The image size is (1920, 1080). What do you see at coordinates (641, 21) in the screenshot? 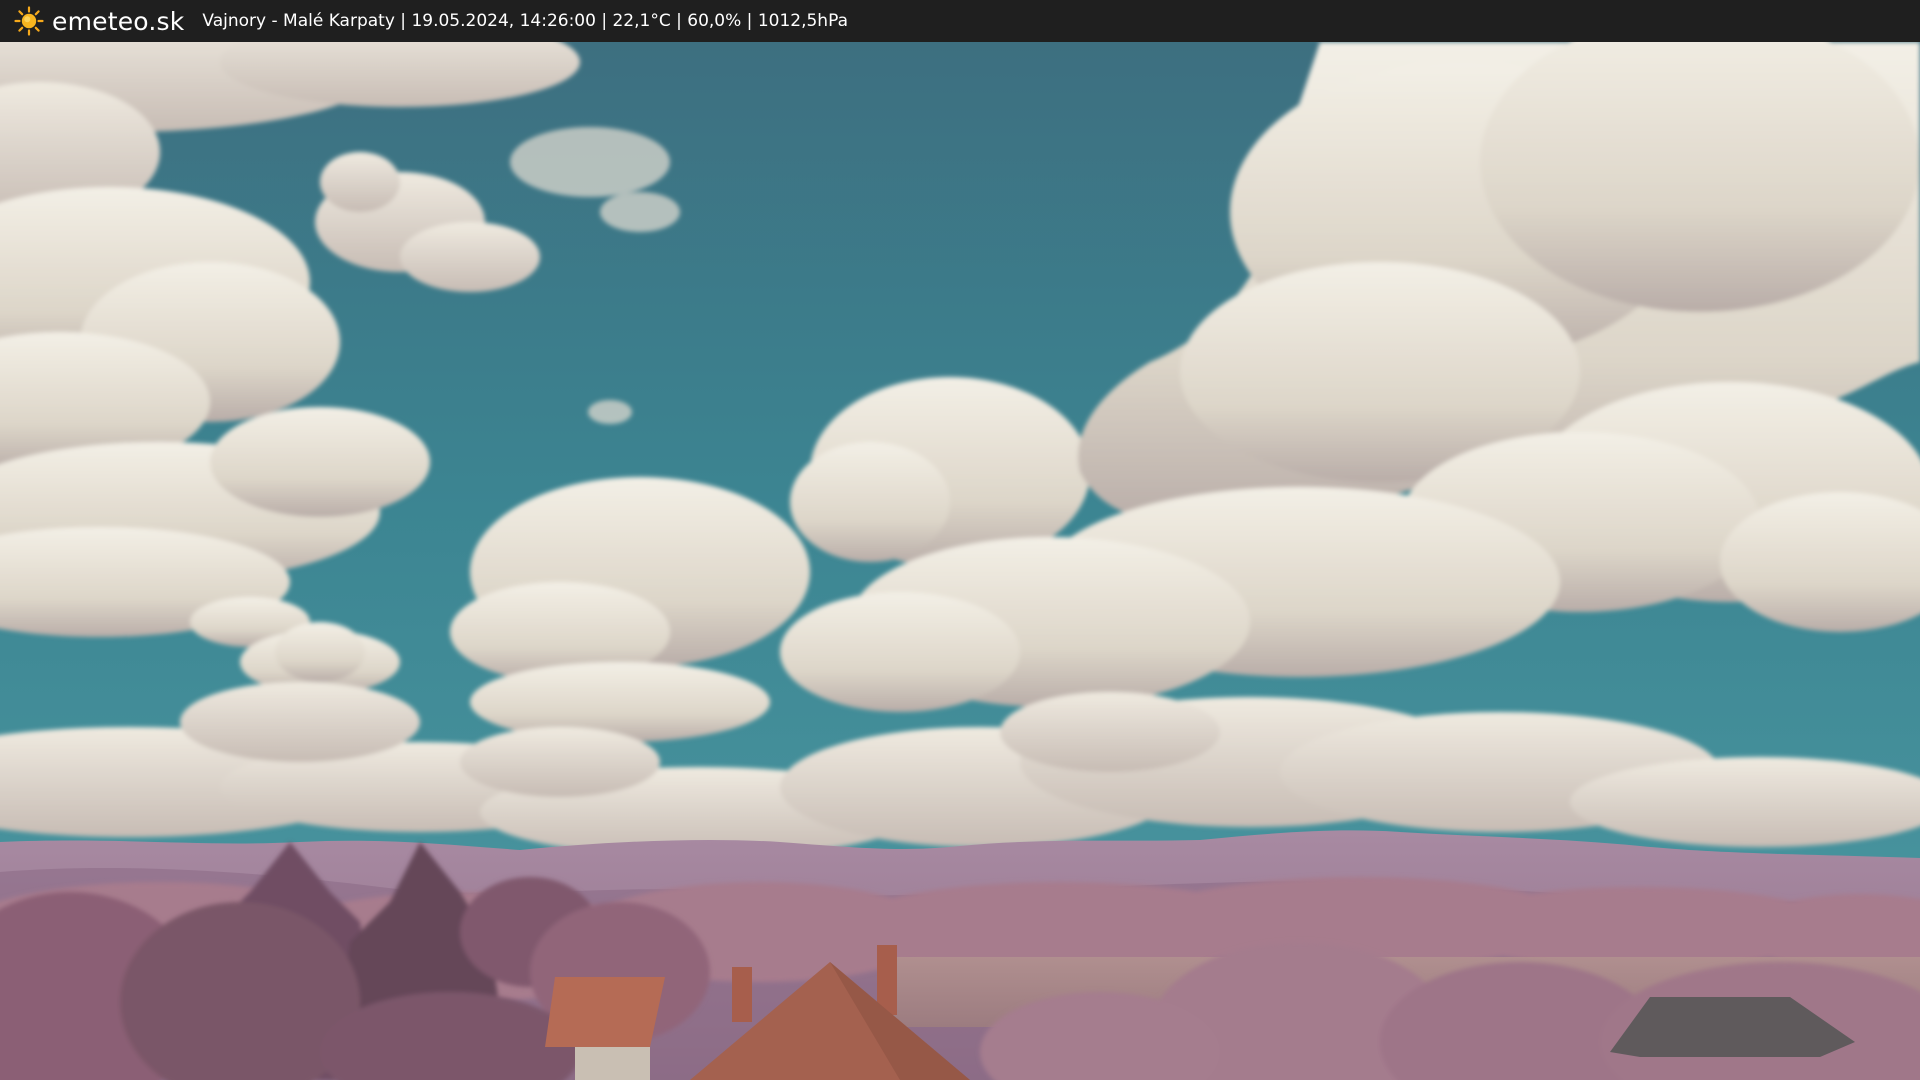
I see `temperature: 22,1°C` at bounding box center [641, 21].